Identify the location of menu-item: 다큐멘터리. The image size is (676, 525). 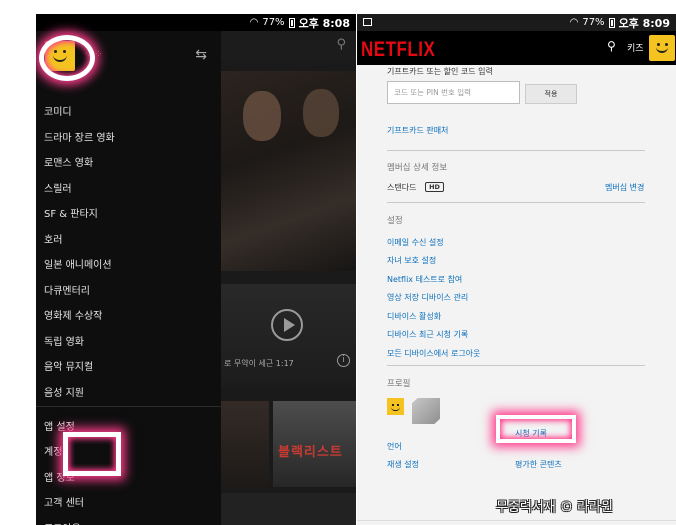
(128, 292).